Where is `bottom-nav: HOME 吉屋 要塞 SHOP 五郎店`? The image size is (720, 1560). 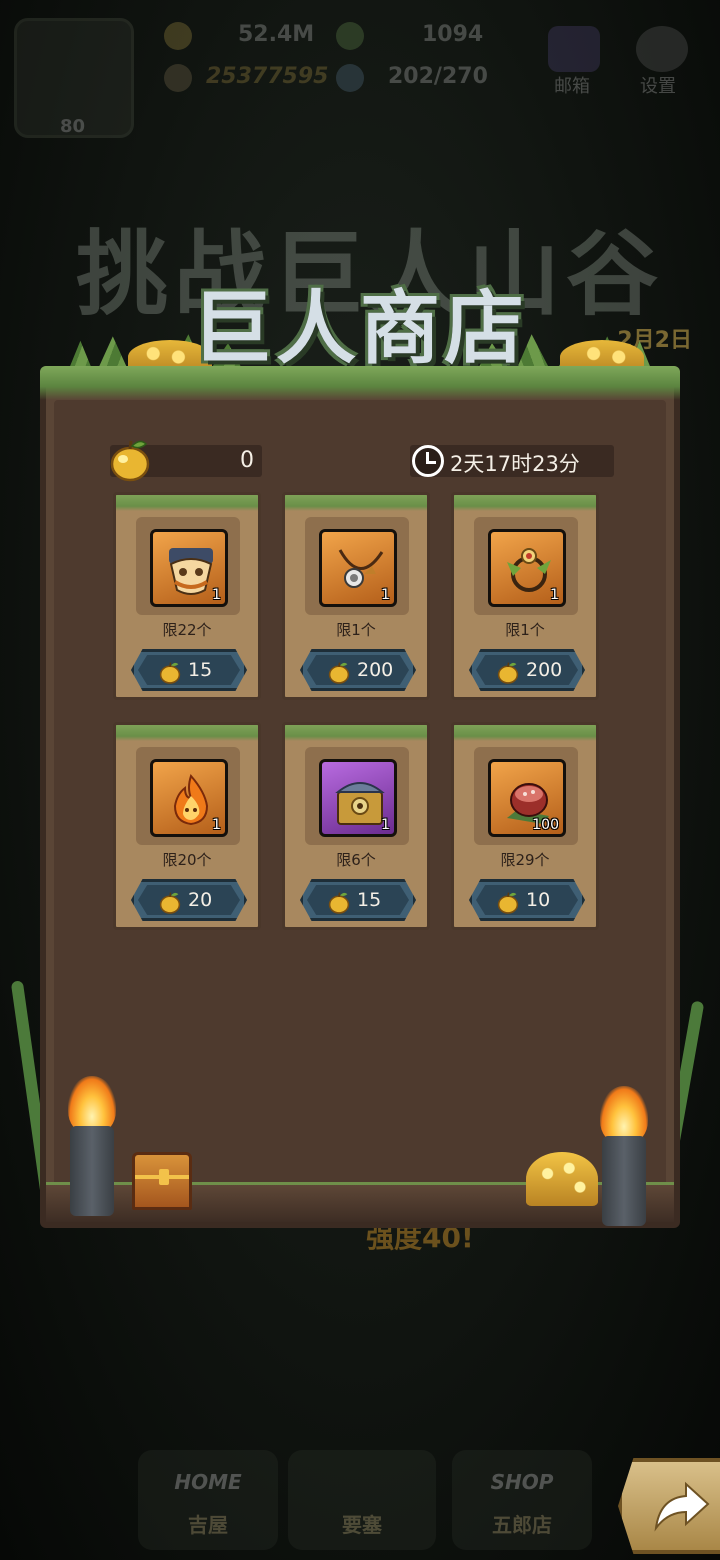 bottom-nav: HOME 吉屋 要塞 SHOP 五郎店 is located at coordinates (360, 1490).